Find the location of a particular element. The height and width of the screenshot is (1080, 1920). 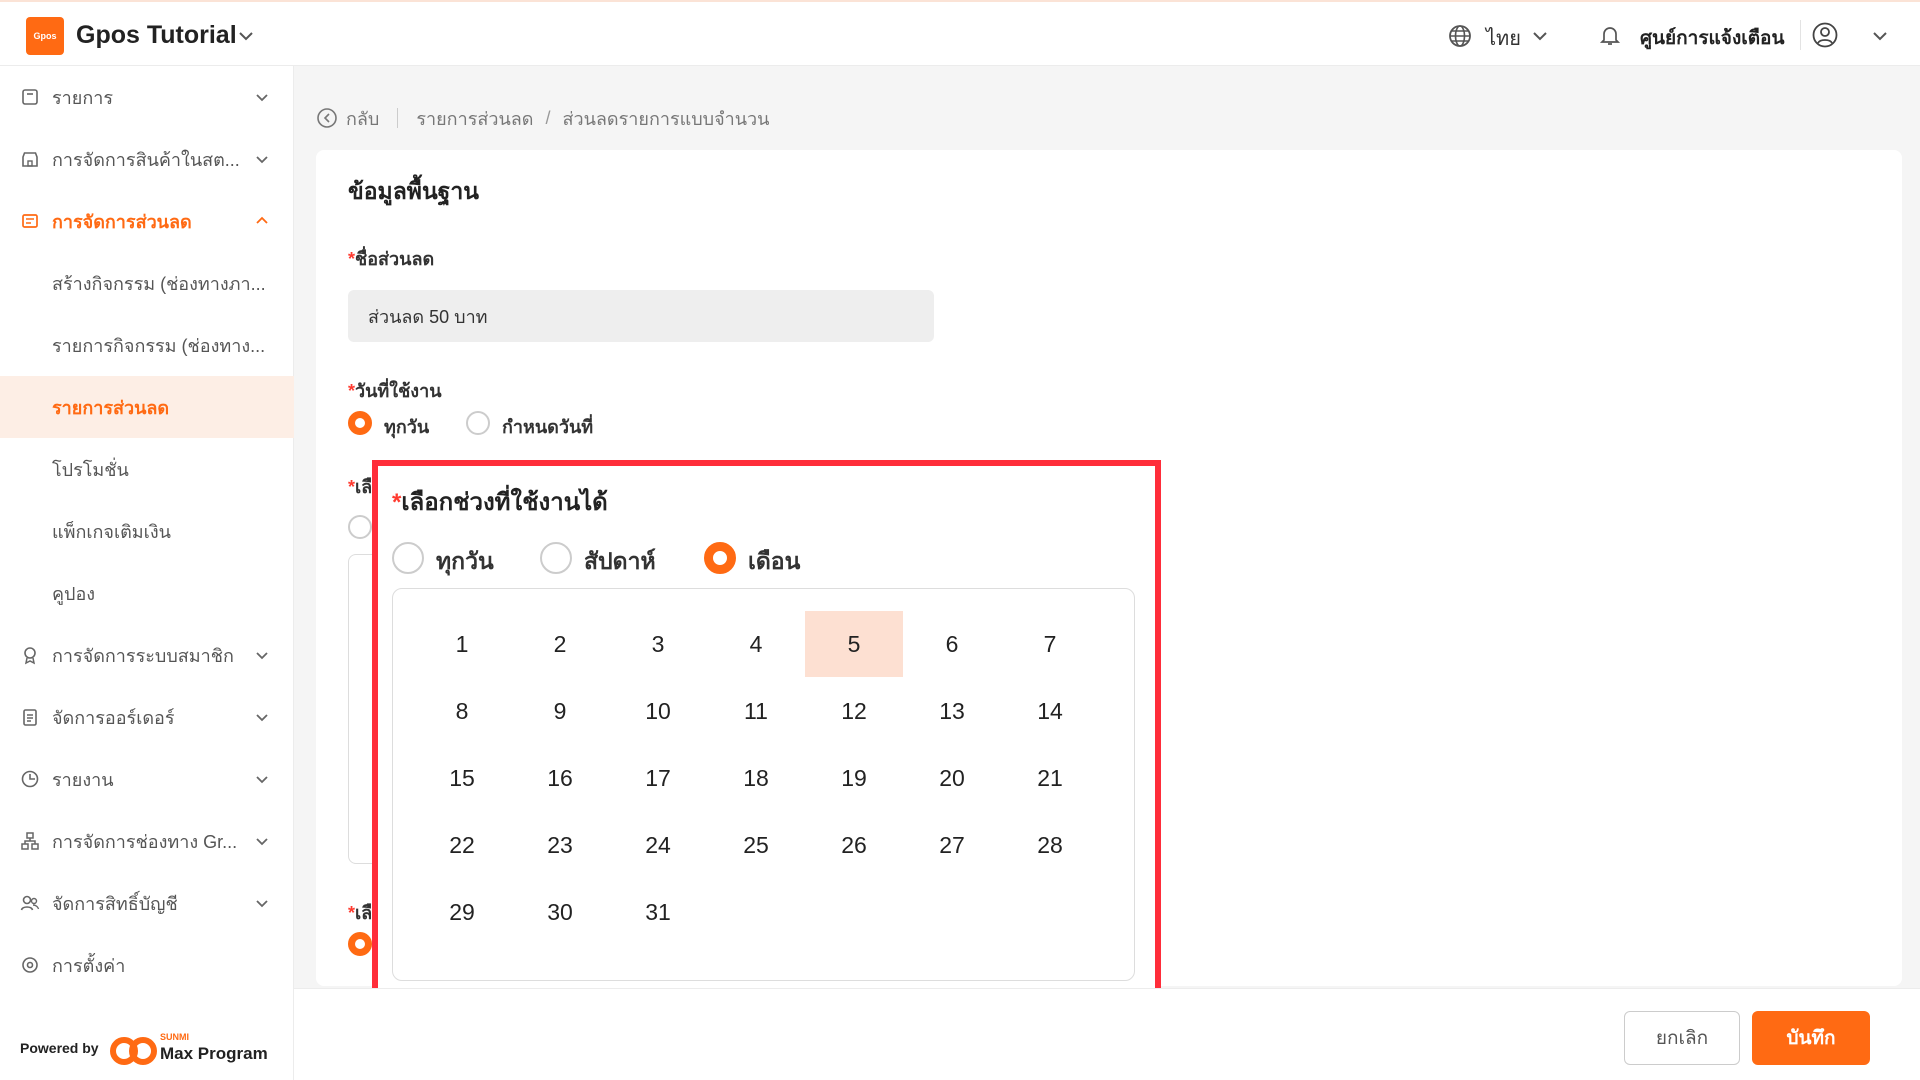

discount-name-field is located at coordinates (641, 316).